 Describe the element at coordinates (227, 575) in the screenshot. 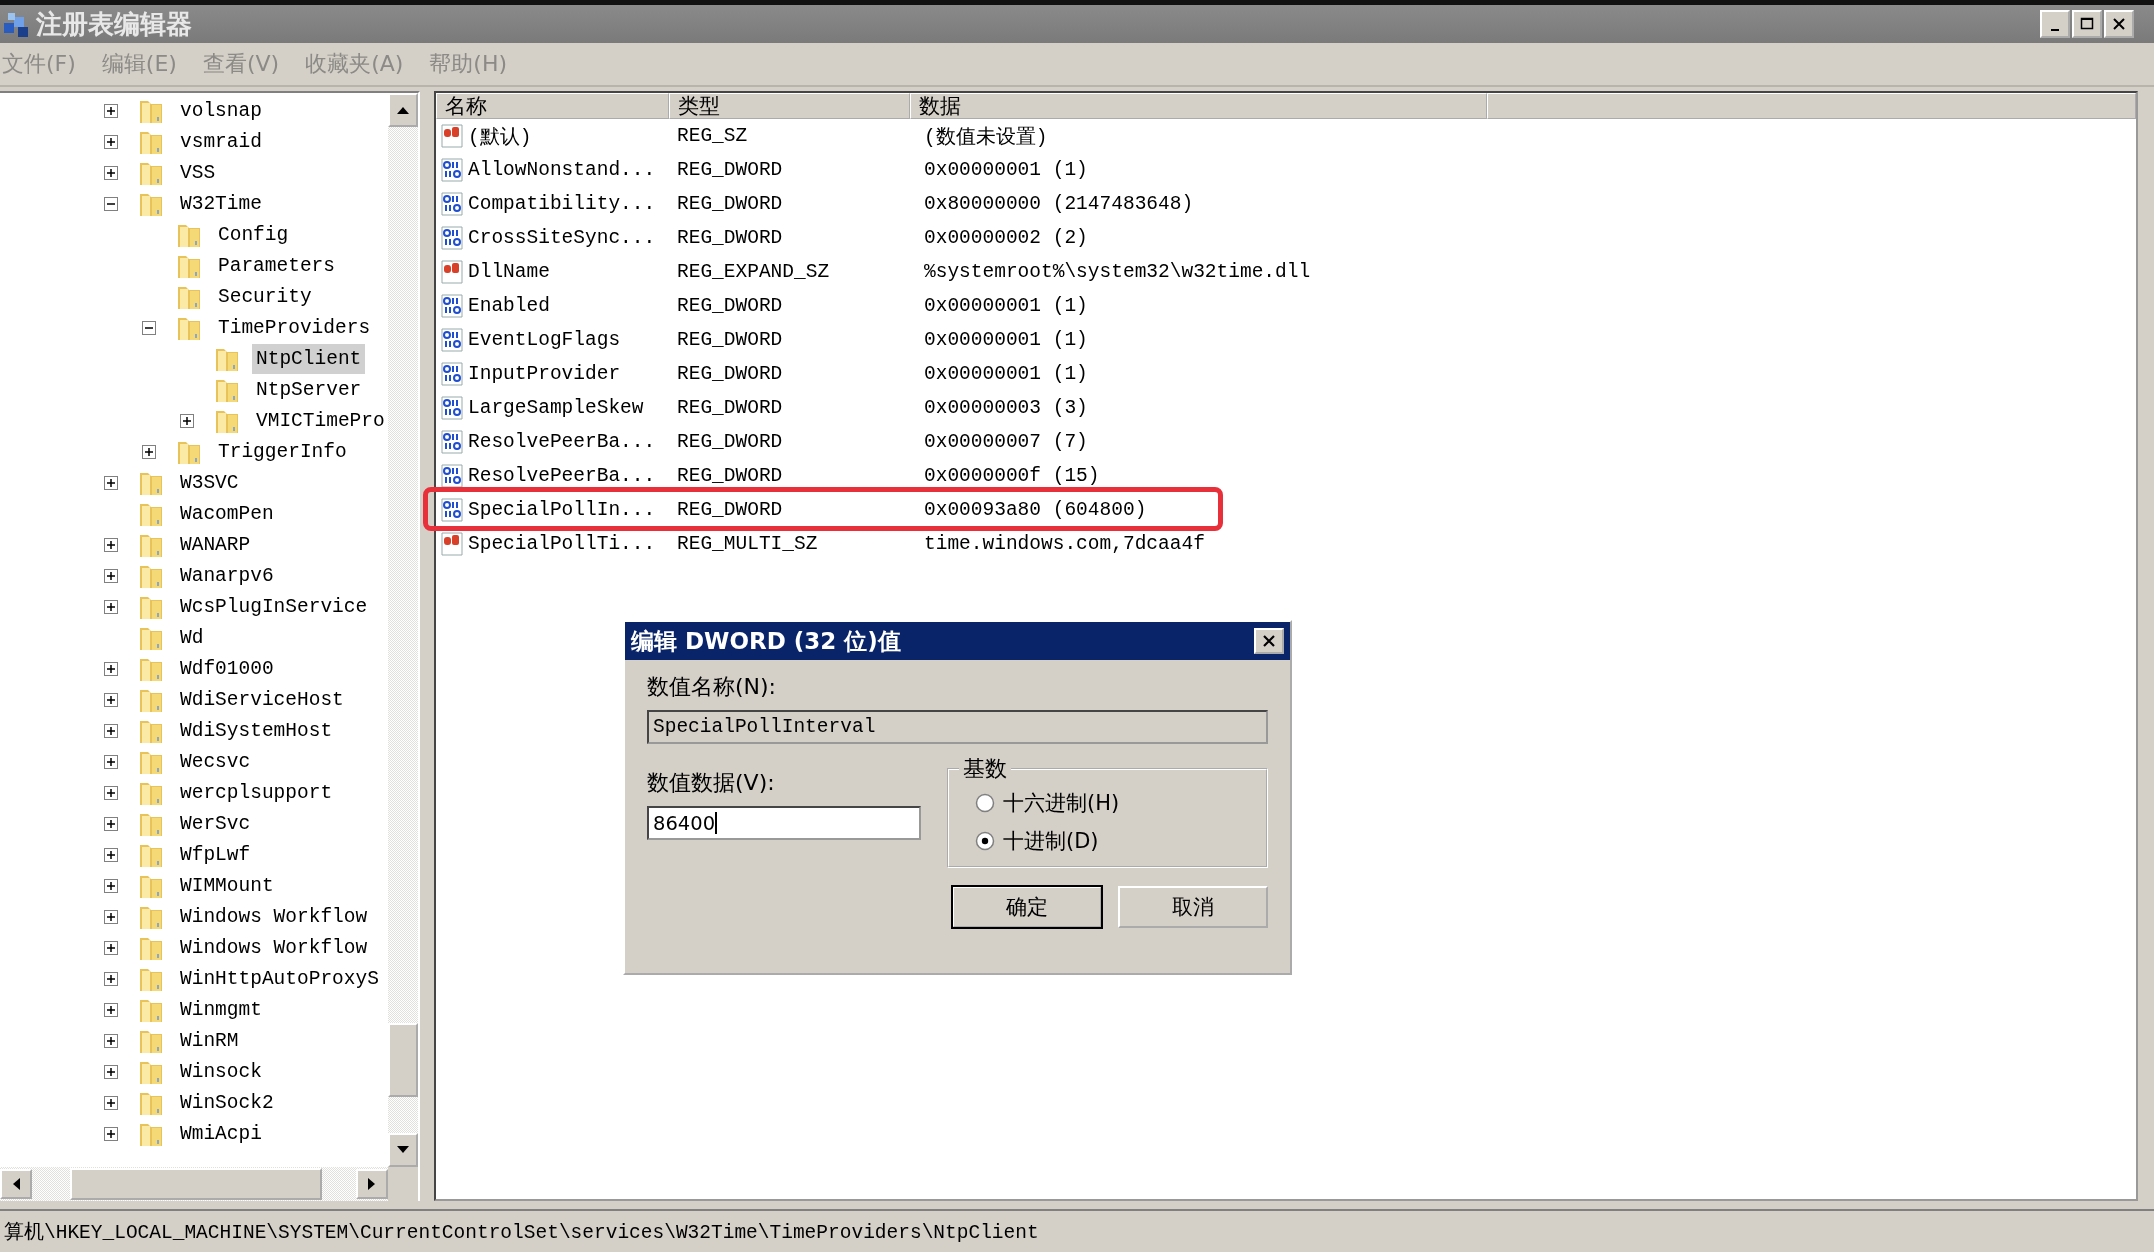

I see `tree-item: Wanarpv6` at that location.